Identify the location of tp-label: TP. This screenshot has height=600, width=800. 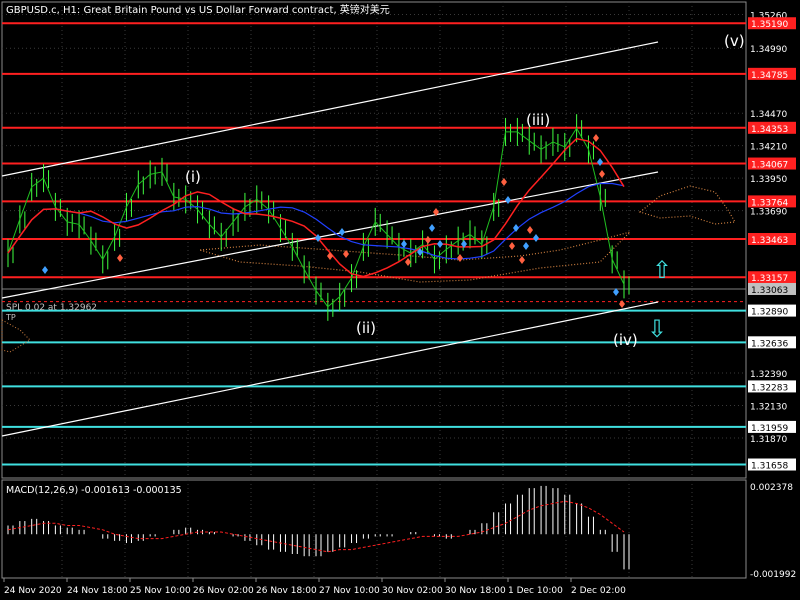
(10, 317).